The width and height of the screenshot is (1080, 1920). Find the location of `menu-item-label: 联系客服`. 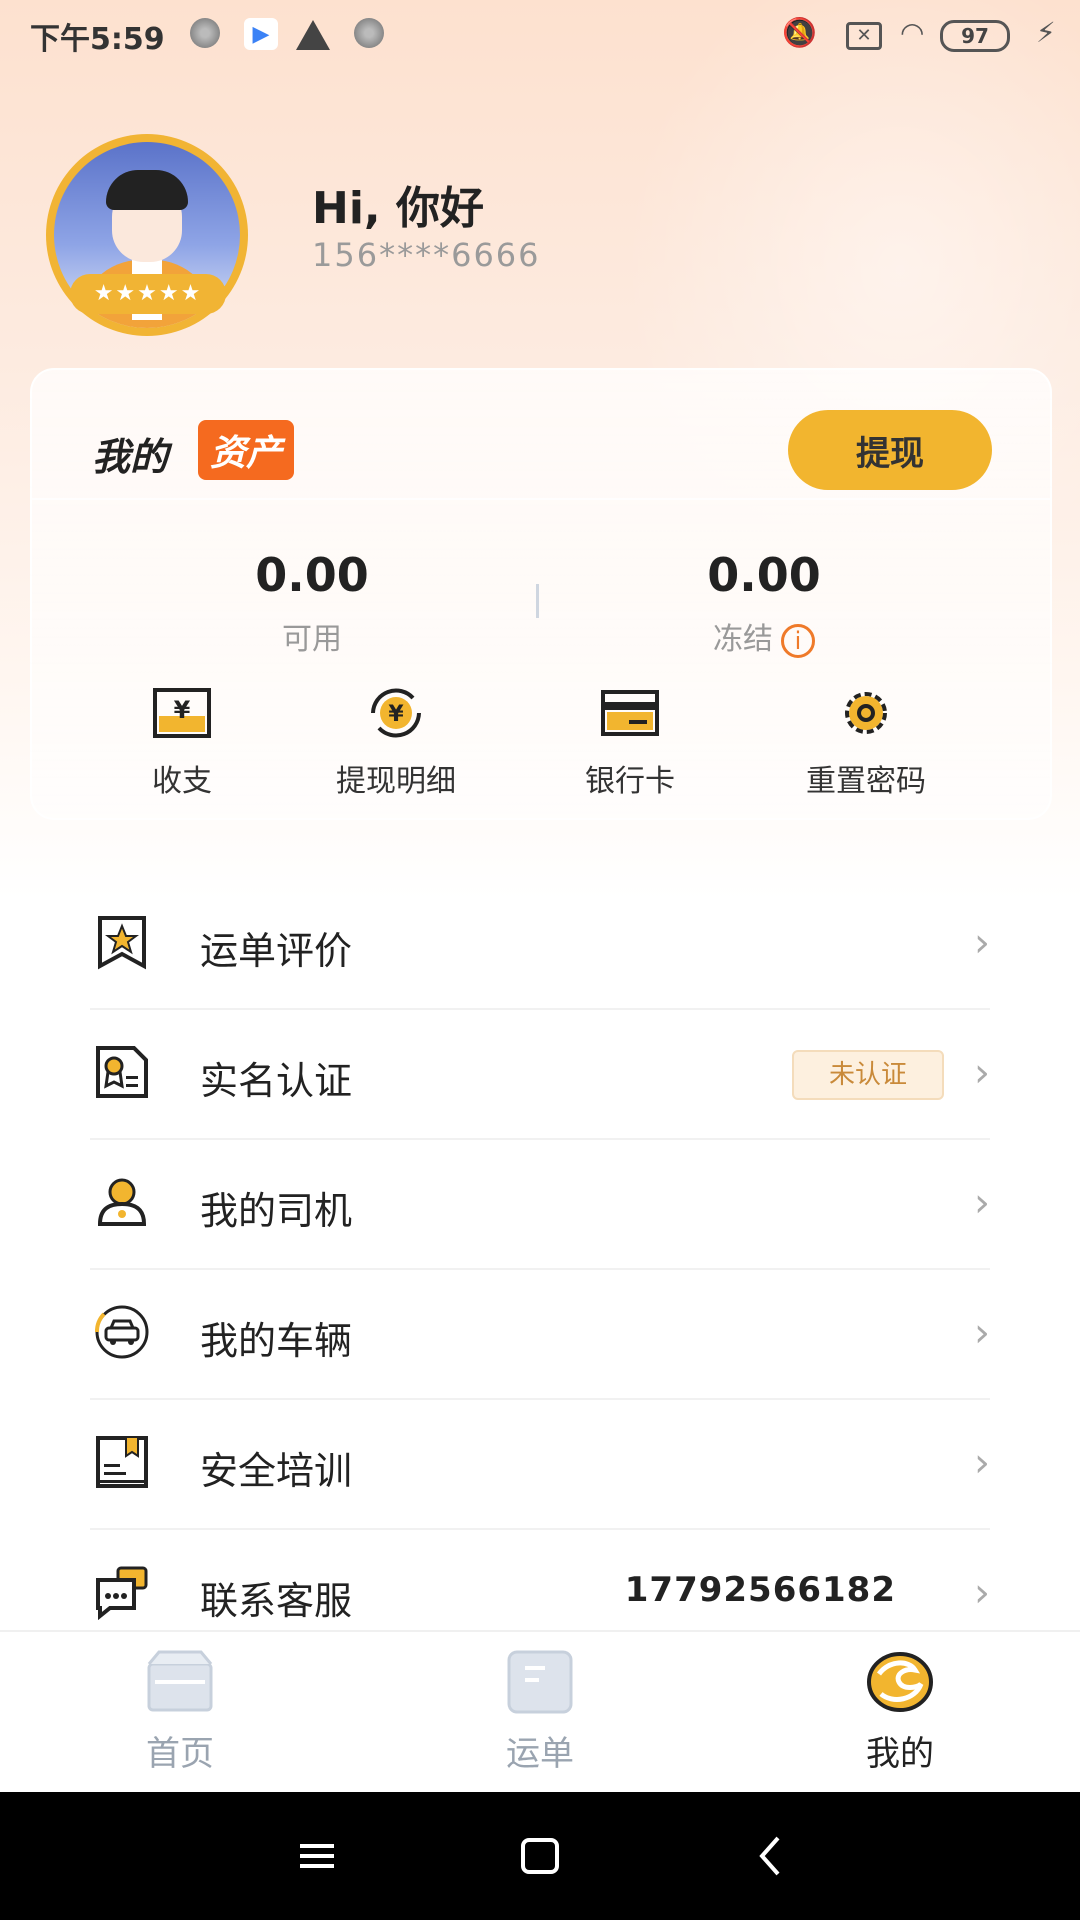

menu-item-label: 联系客服 is located at coordinates (276, 1601).